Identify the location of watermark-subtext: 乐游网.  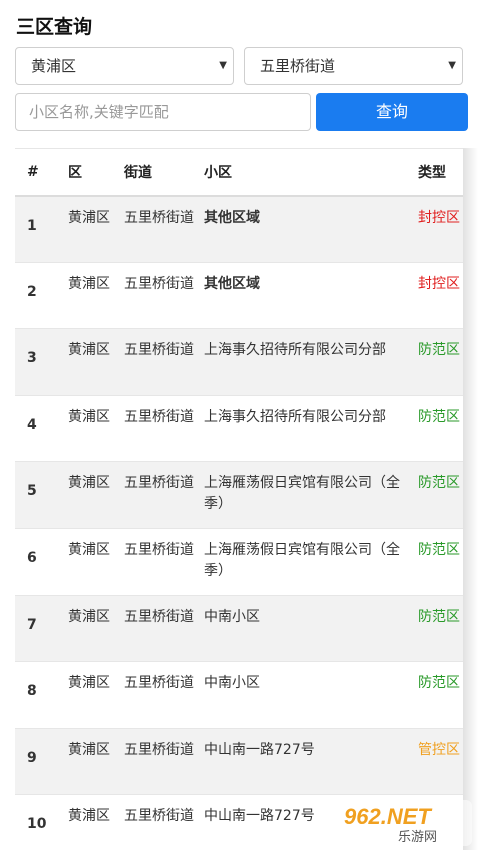
(417, 837).